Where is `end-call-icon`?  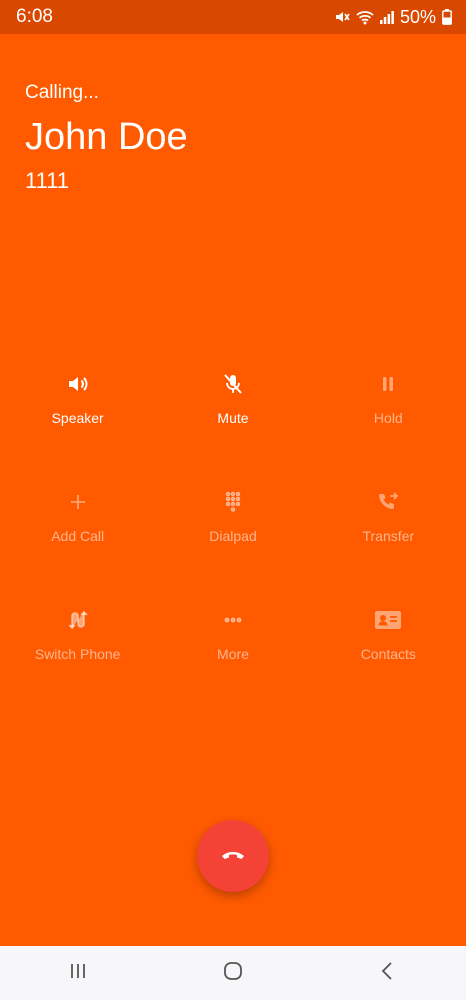
end-call-icon is located at coordinates (233, 856).